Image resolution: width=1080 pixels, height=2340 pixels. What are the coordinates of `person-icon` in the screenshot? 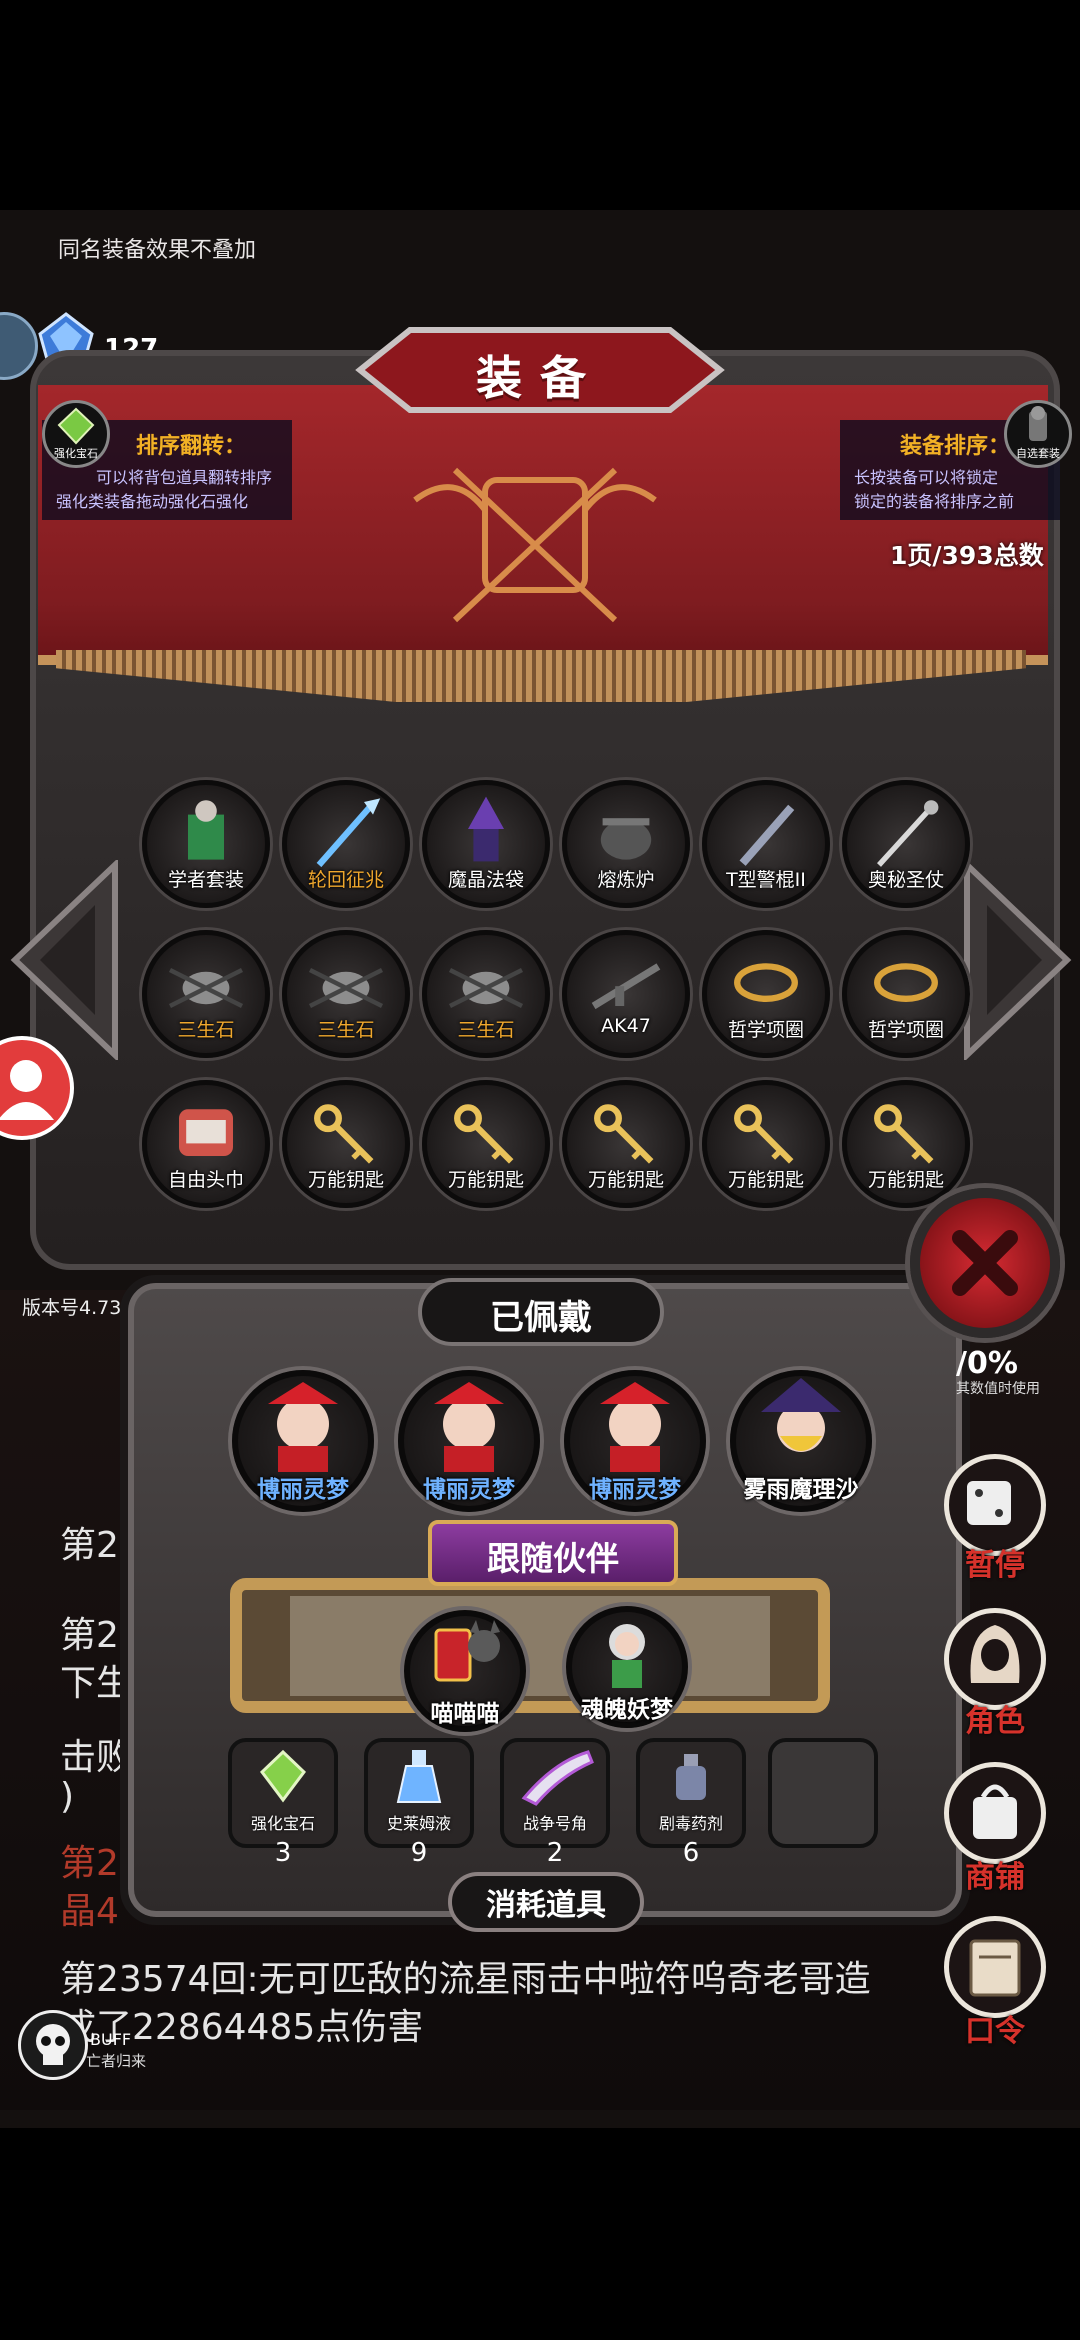 It's located at (27, 1090).